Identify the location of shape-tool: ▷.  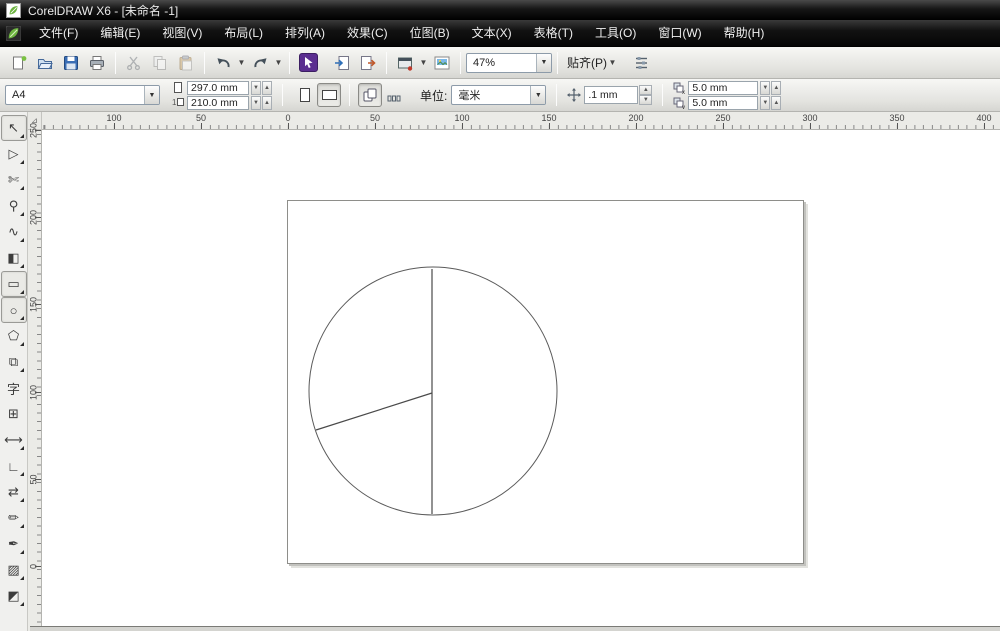
(14, 154).